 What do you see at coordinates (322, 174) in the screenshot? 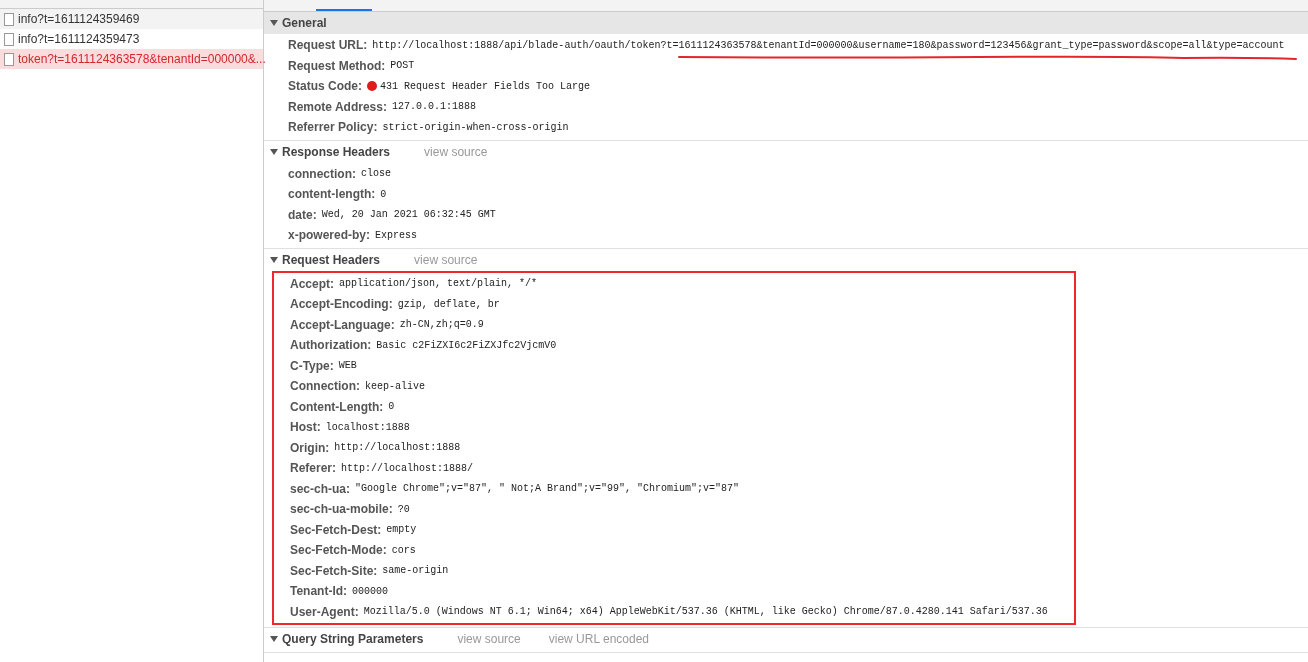
I see `header-name: connection:` at bounding box center [322, 174].